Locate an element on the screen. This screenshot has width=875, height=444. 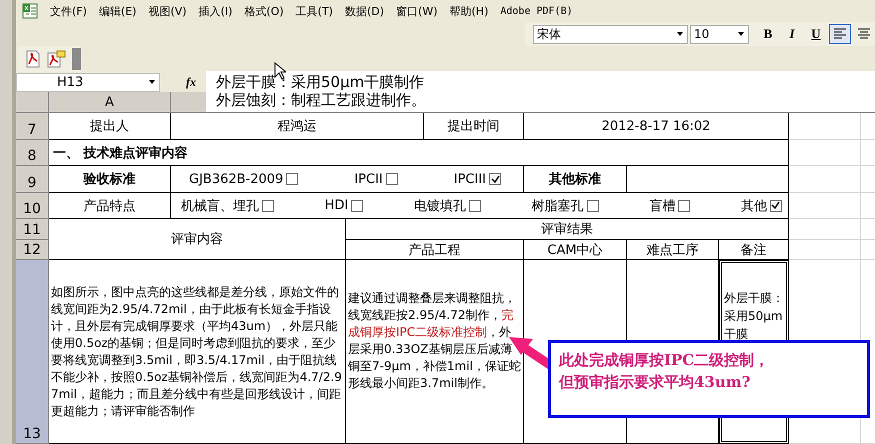
menu-item: 帮助(H) is located at coordinates (471, 11).